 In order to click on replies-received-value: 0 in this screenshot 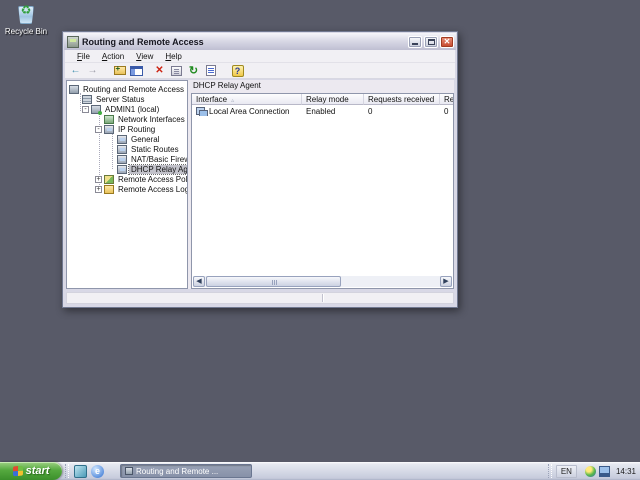, I will do `click(446, 111)`.